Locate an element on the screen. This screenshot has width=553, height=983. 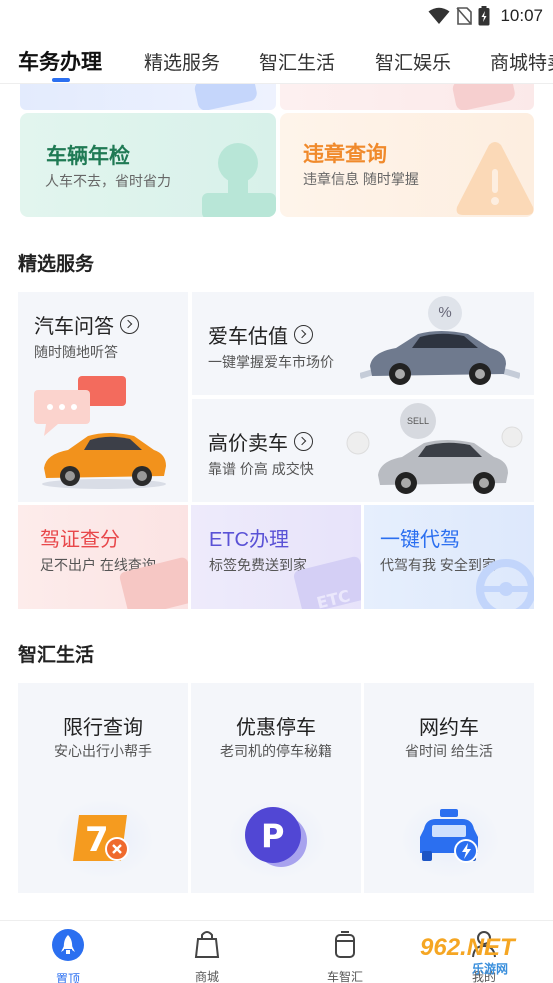
ride-hailing-subtitle: 省时间 给生活 is located at coordinates (449, 751).